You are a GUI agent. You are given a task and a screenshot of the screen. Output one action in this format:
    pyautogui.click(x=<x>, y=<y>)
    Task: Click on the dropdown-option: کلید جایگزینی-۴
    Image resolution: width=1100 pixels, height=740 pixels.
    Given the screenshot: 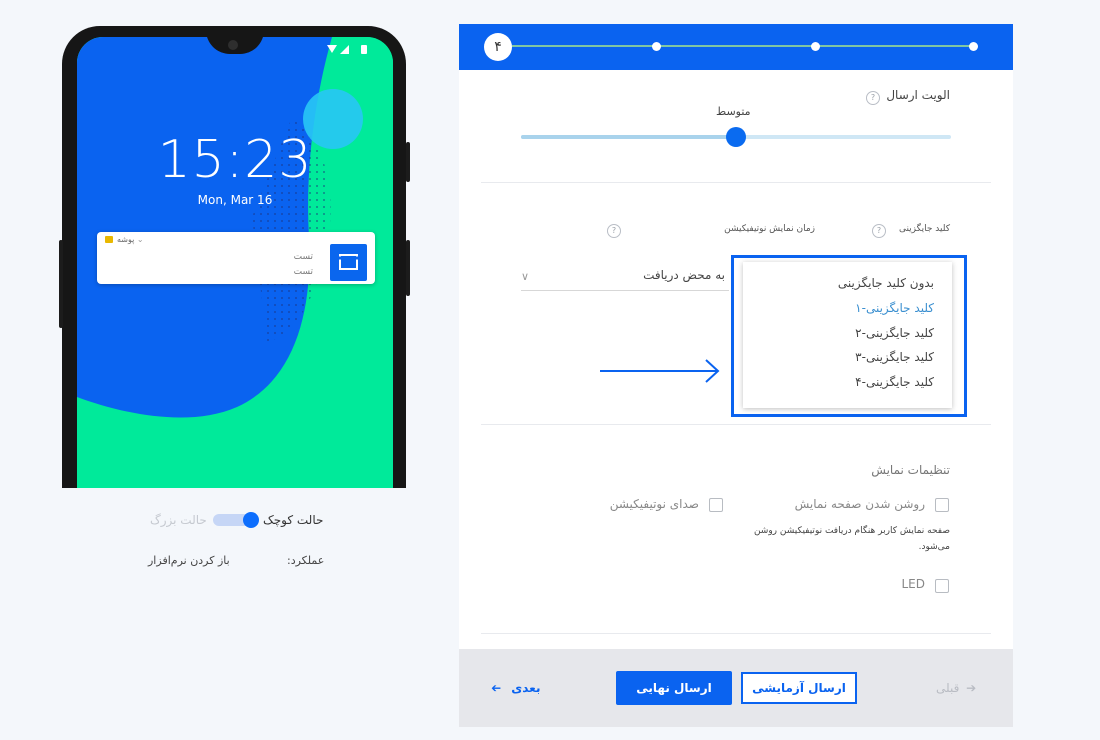 What is the action you would take?
    pyautogui.click(x=894, y=382)
    